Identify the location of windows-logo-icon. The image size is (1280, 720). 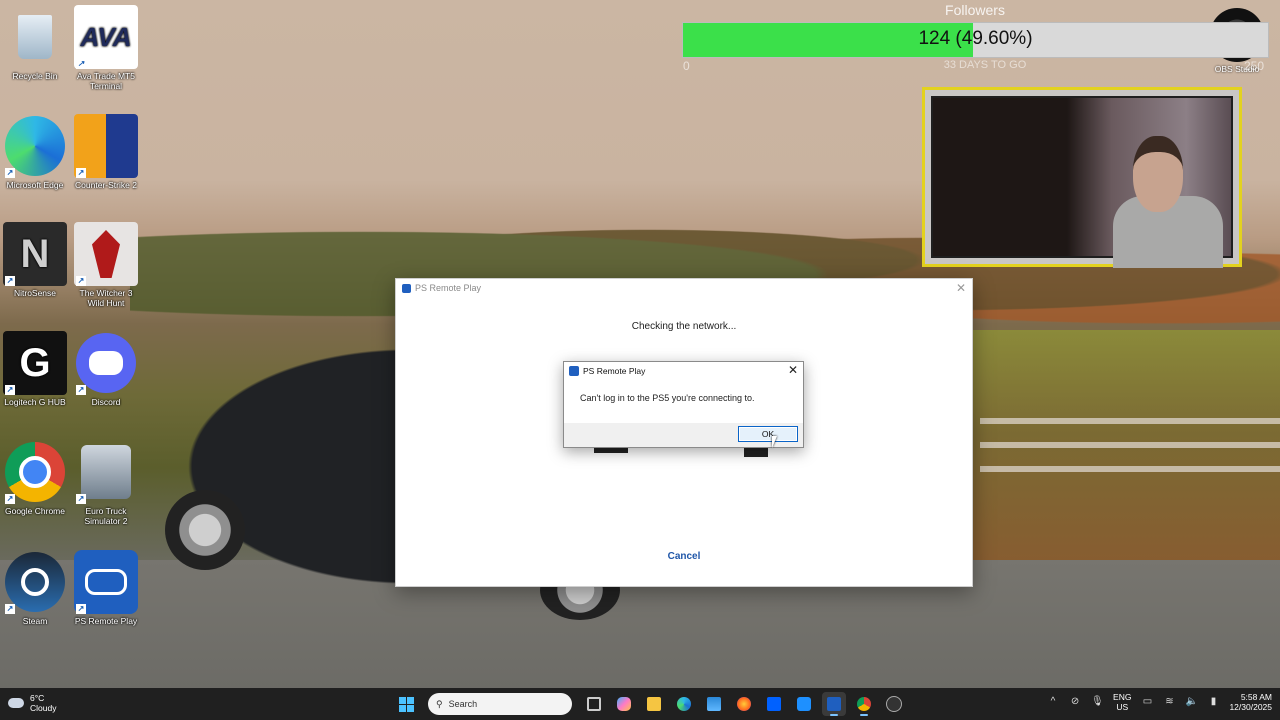
(406, 704).